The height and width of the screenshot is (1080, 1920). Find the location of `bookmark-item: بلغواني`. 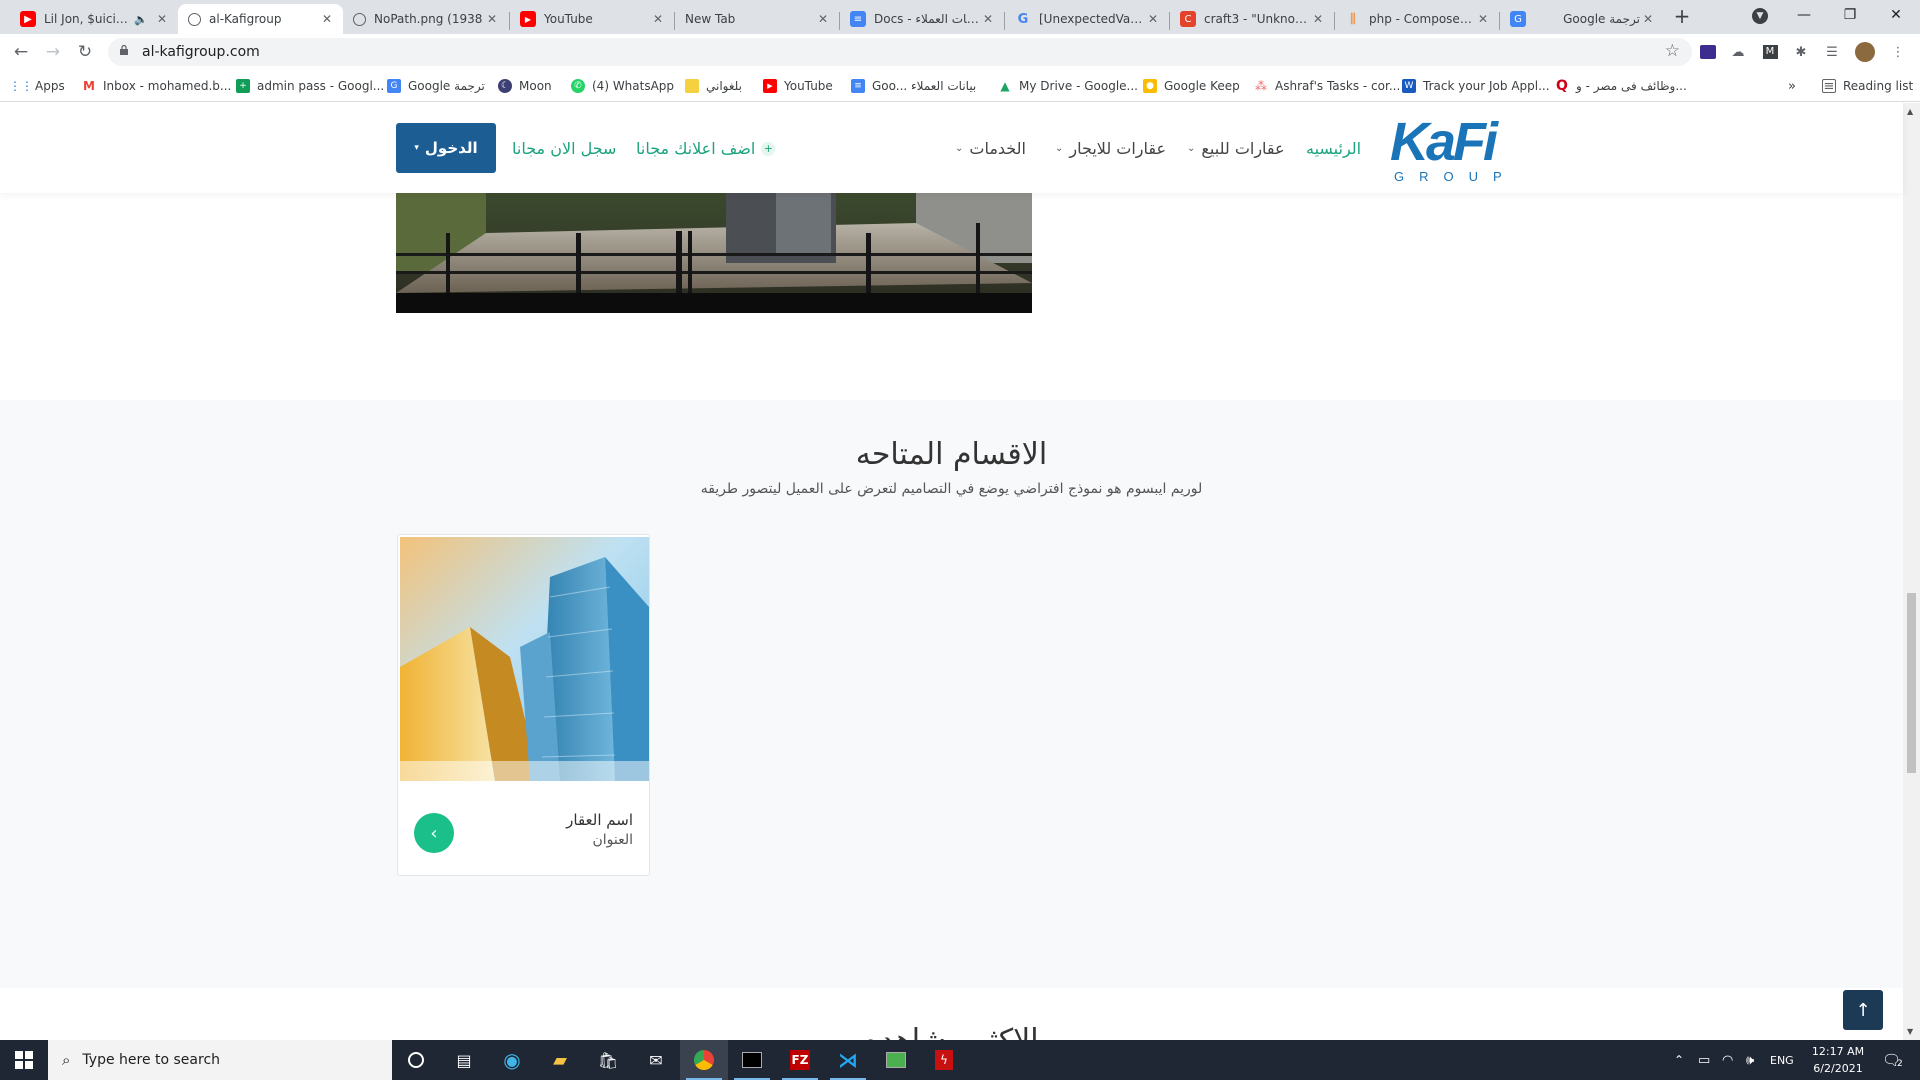

bookmark-item: بلغواني is located at coordinates (713, 86).